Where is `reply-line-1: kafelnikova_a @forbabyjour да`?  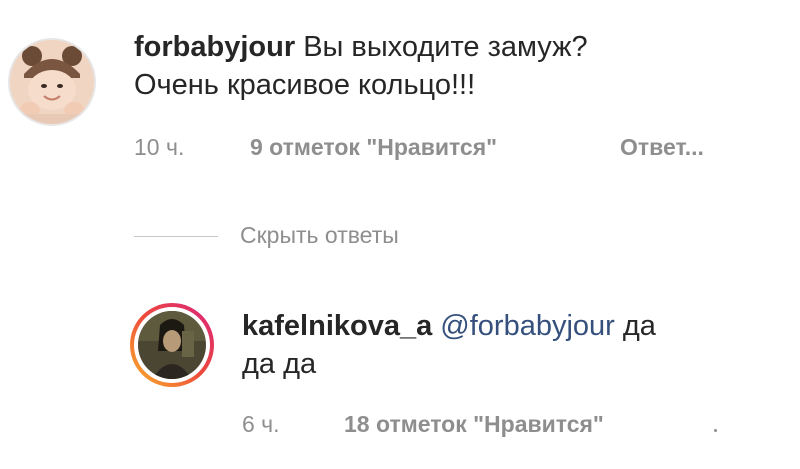 reply-line-1: kafelnikova_a @forbabyjour да is located at coordinates (512, 326).